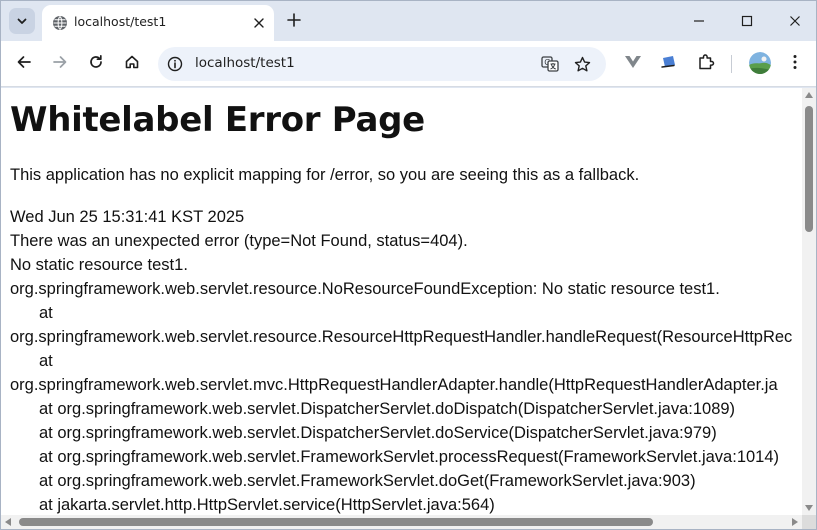 The width and height of the screenshot is (817, 530). I want to click on tab-active: localhost/test1, so click(158, 23).